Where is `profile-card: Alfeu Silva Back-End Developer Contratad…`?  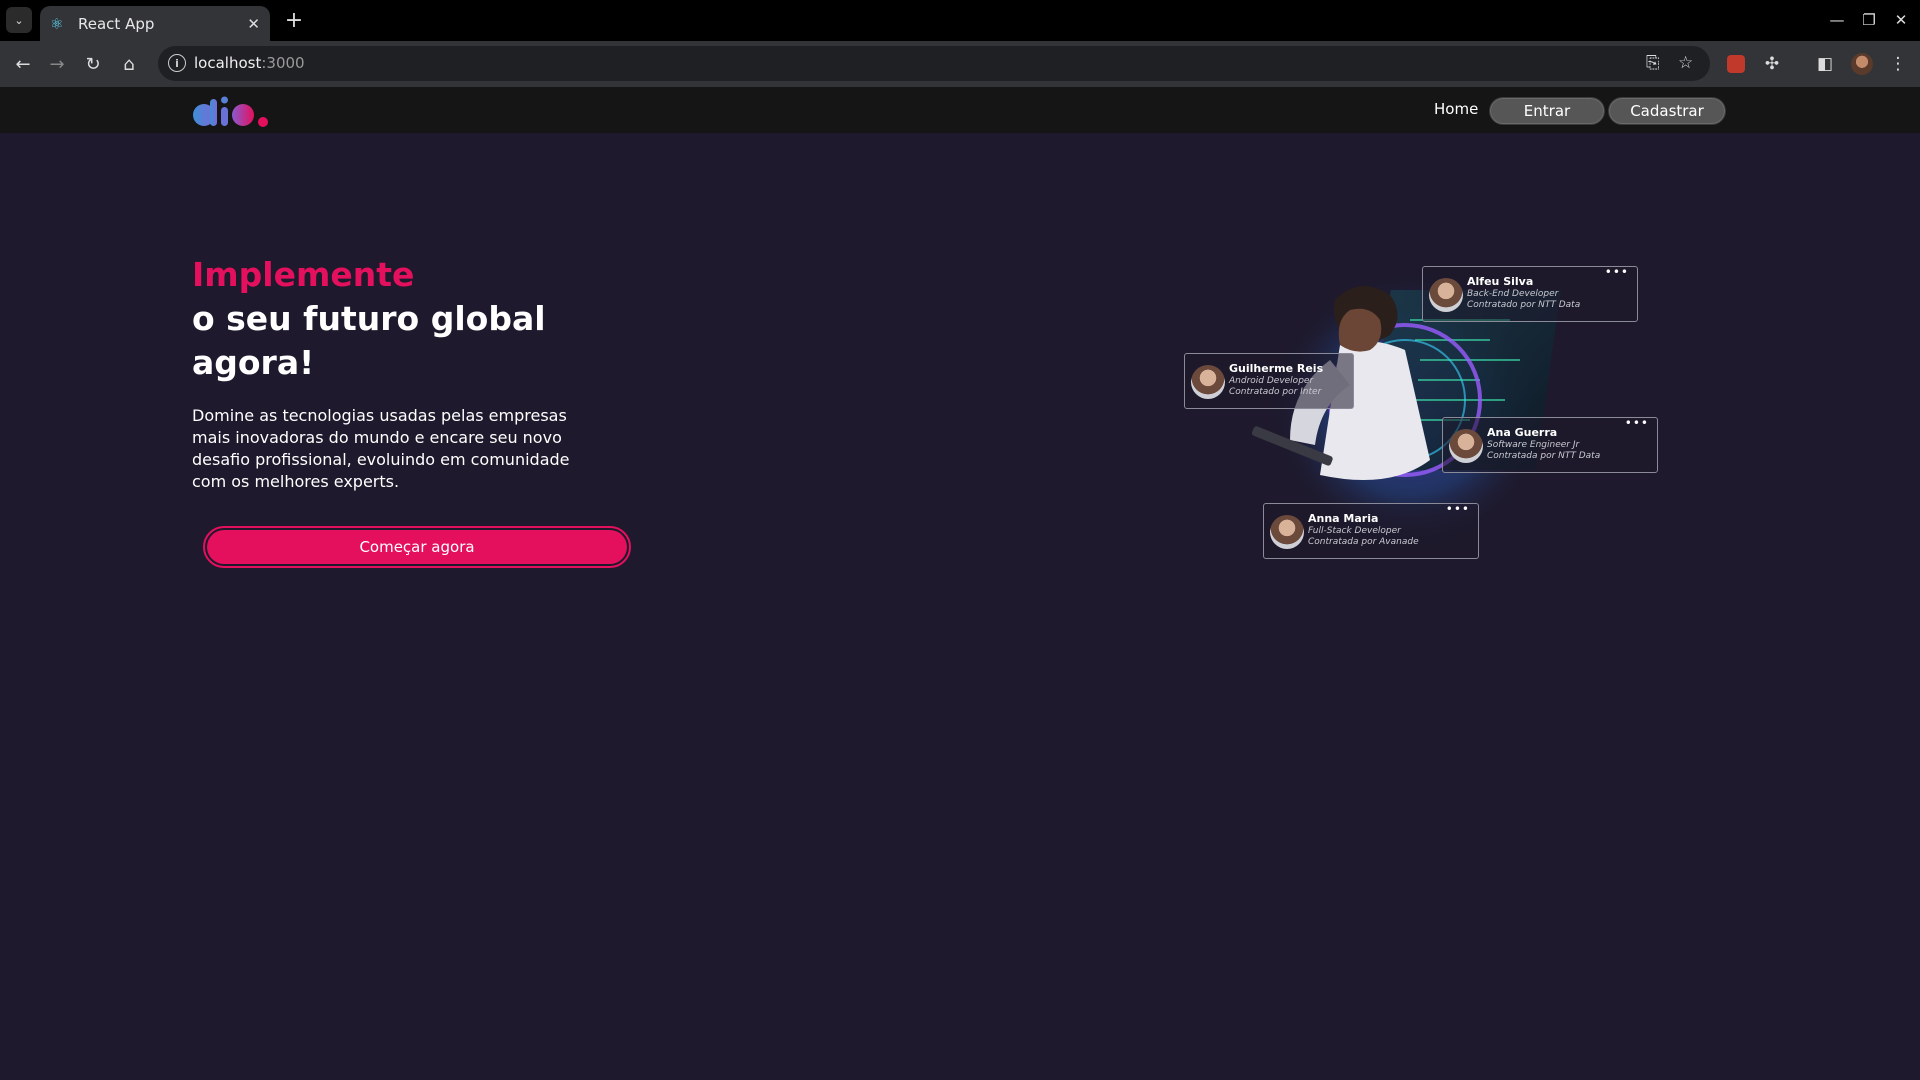 profile-card: Alfeu Silva Back-End Developer Contratad… is located at coordinates (1530, 293).